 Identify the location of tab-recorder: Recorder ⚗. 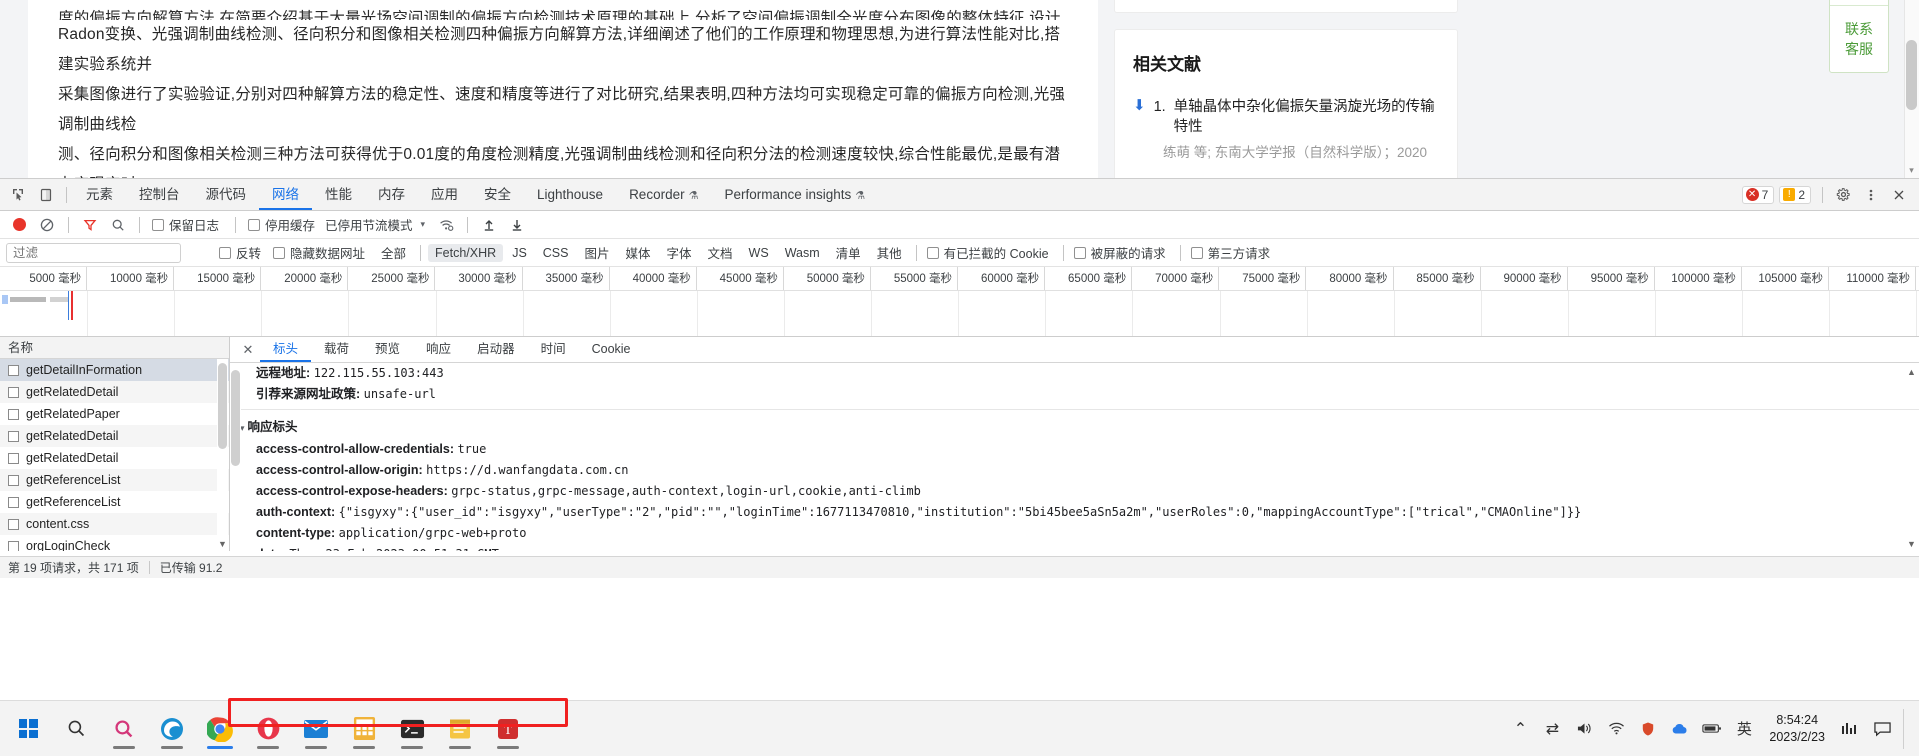
(663, 194).